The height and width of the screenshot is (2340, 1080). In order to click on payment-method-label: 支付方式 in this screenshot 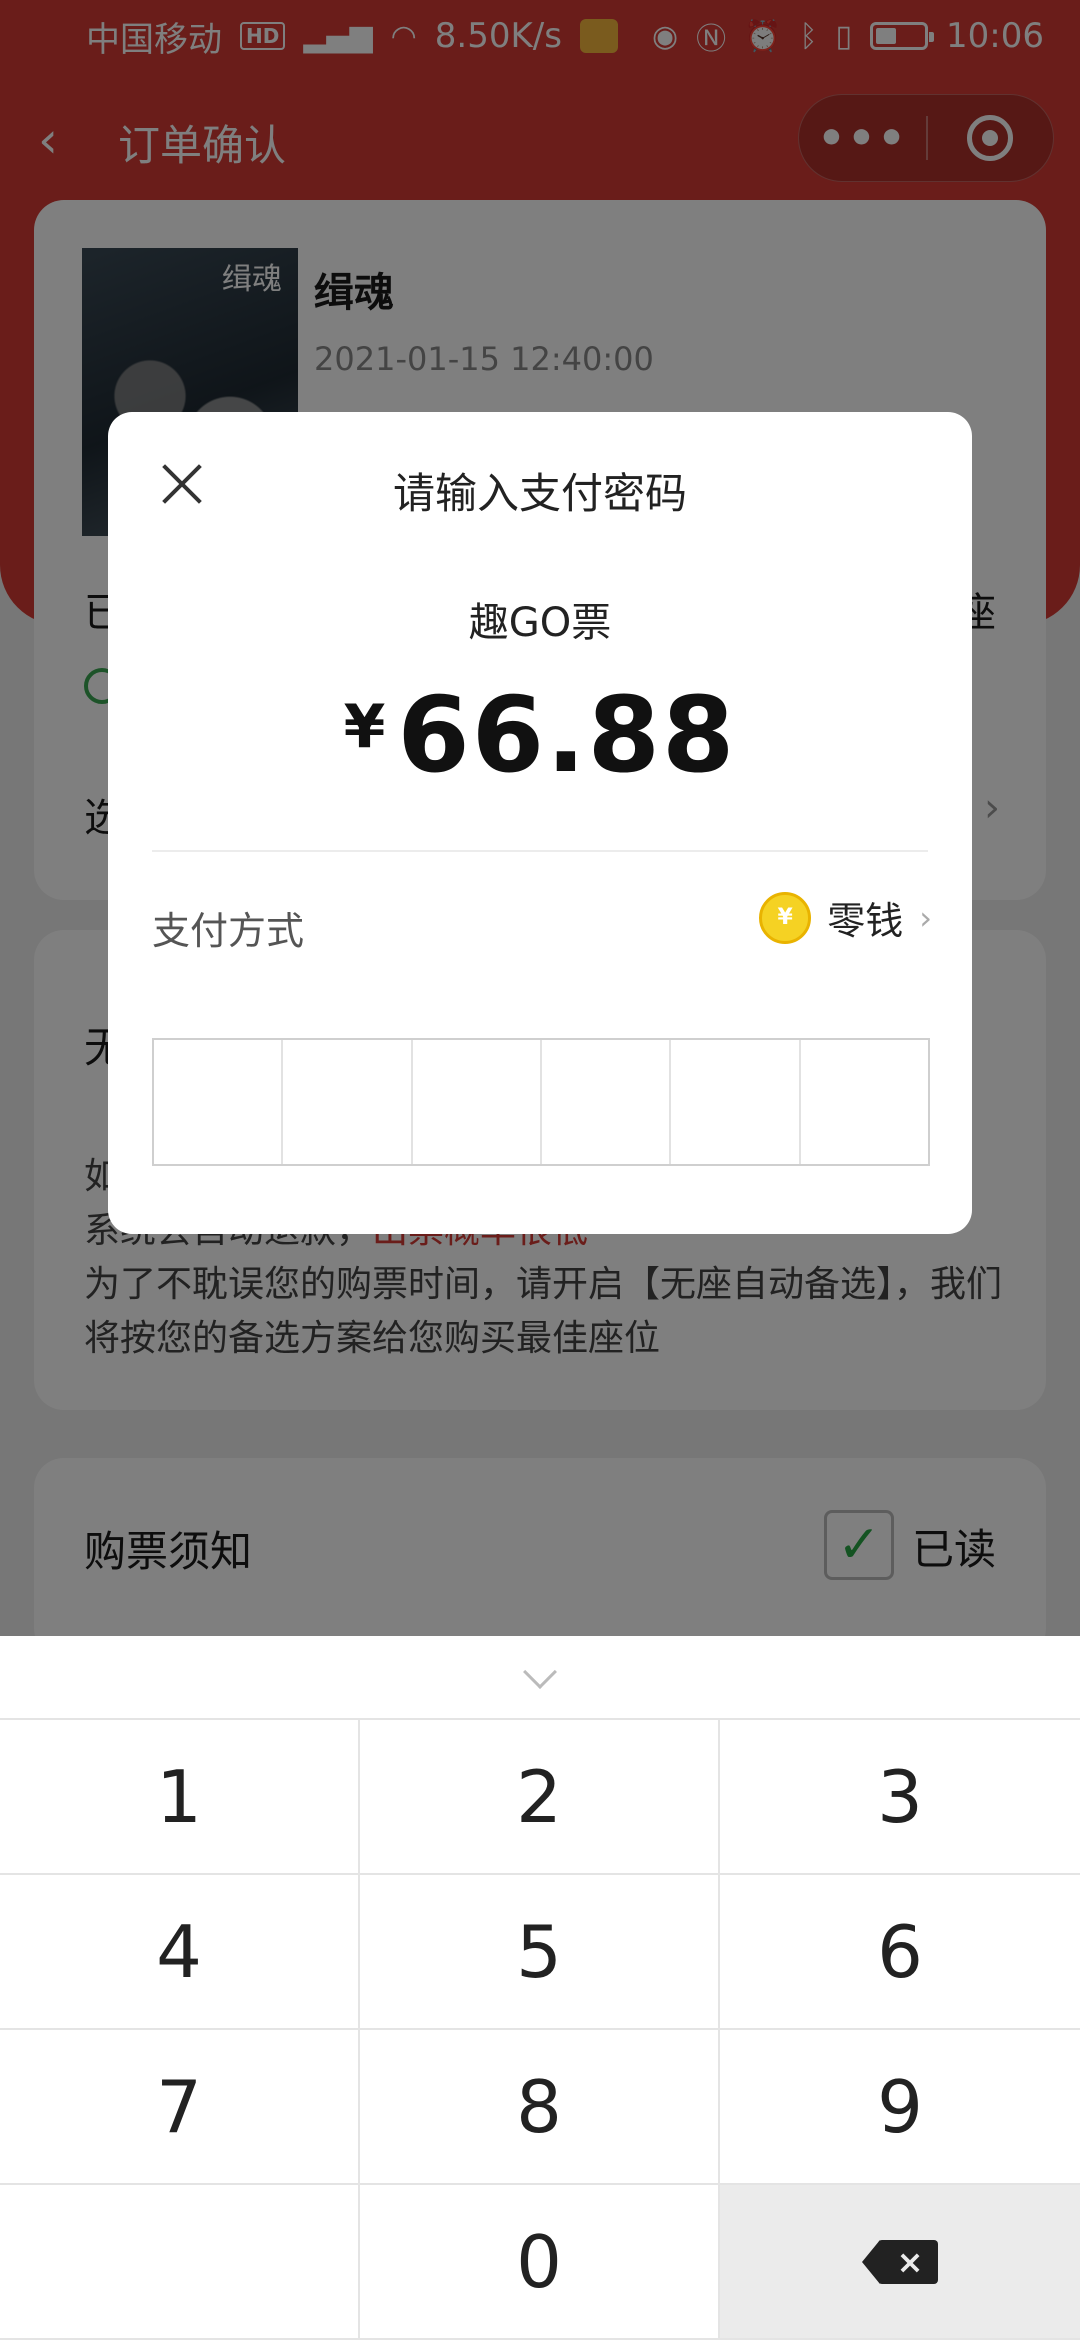, I will do `click(228, 931)`.